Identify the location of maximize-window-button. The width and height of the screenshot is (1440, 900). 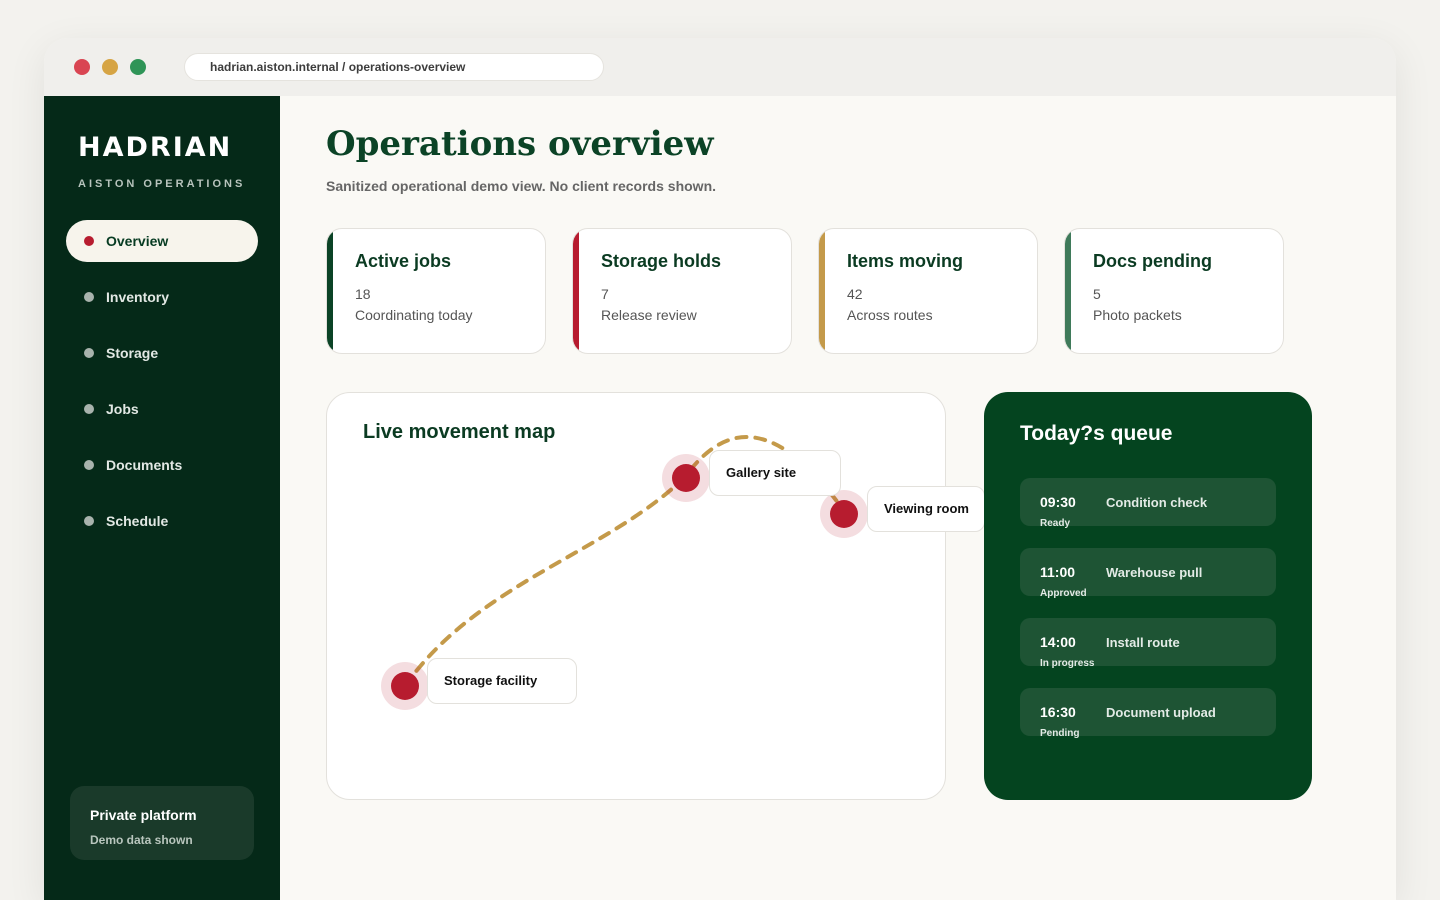
(138, 67).